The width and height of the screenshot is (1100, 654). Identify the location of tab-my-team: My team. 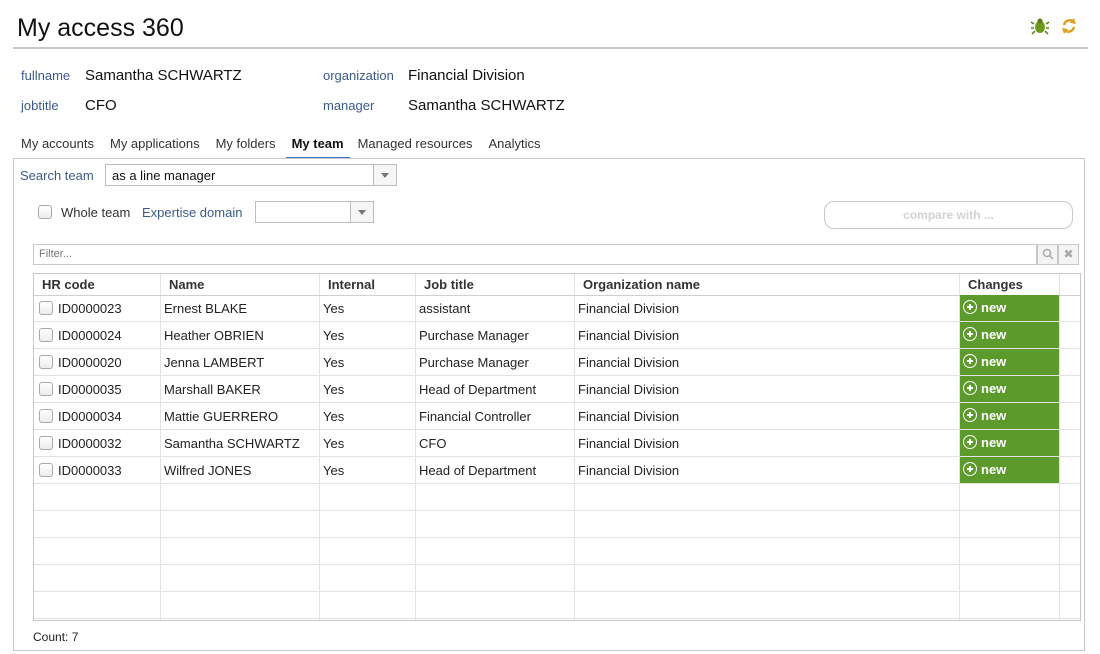
(317, 147).